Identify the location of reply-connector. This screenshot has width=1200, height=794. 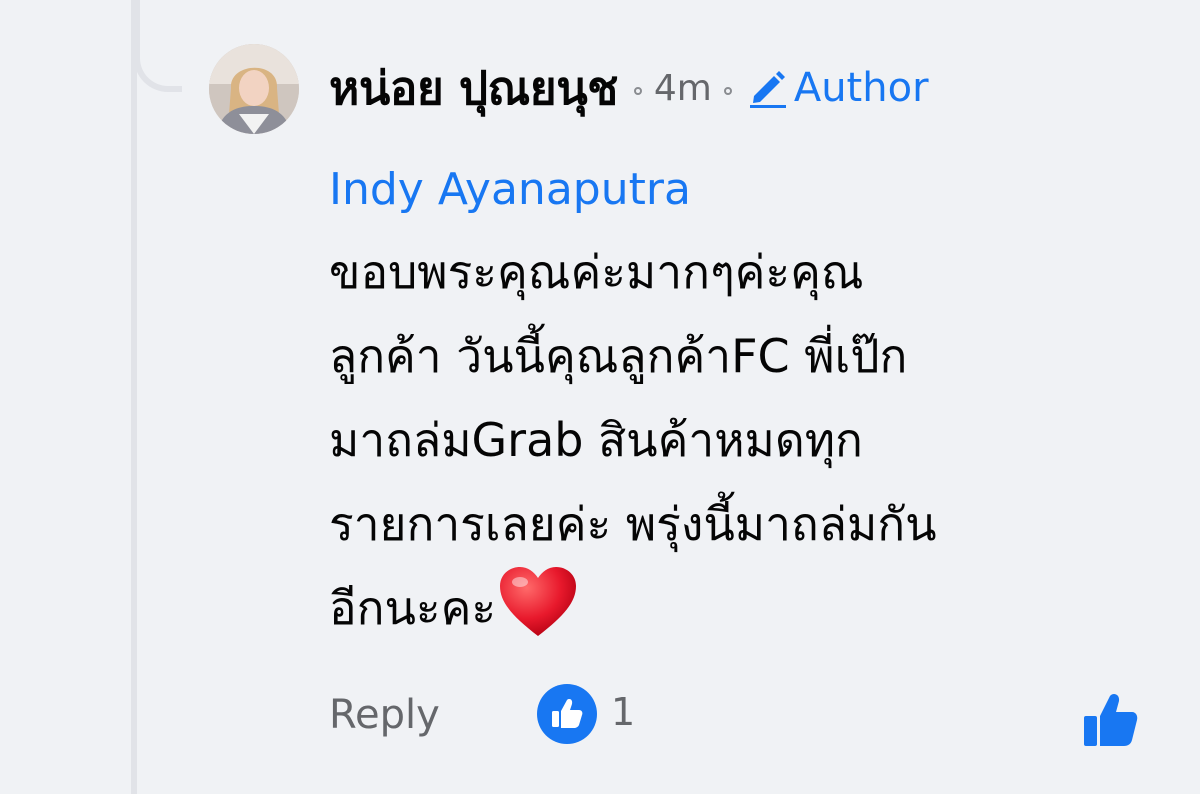
(158, 46).